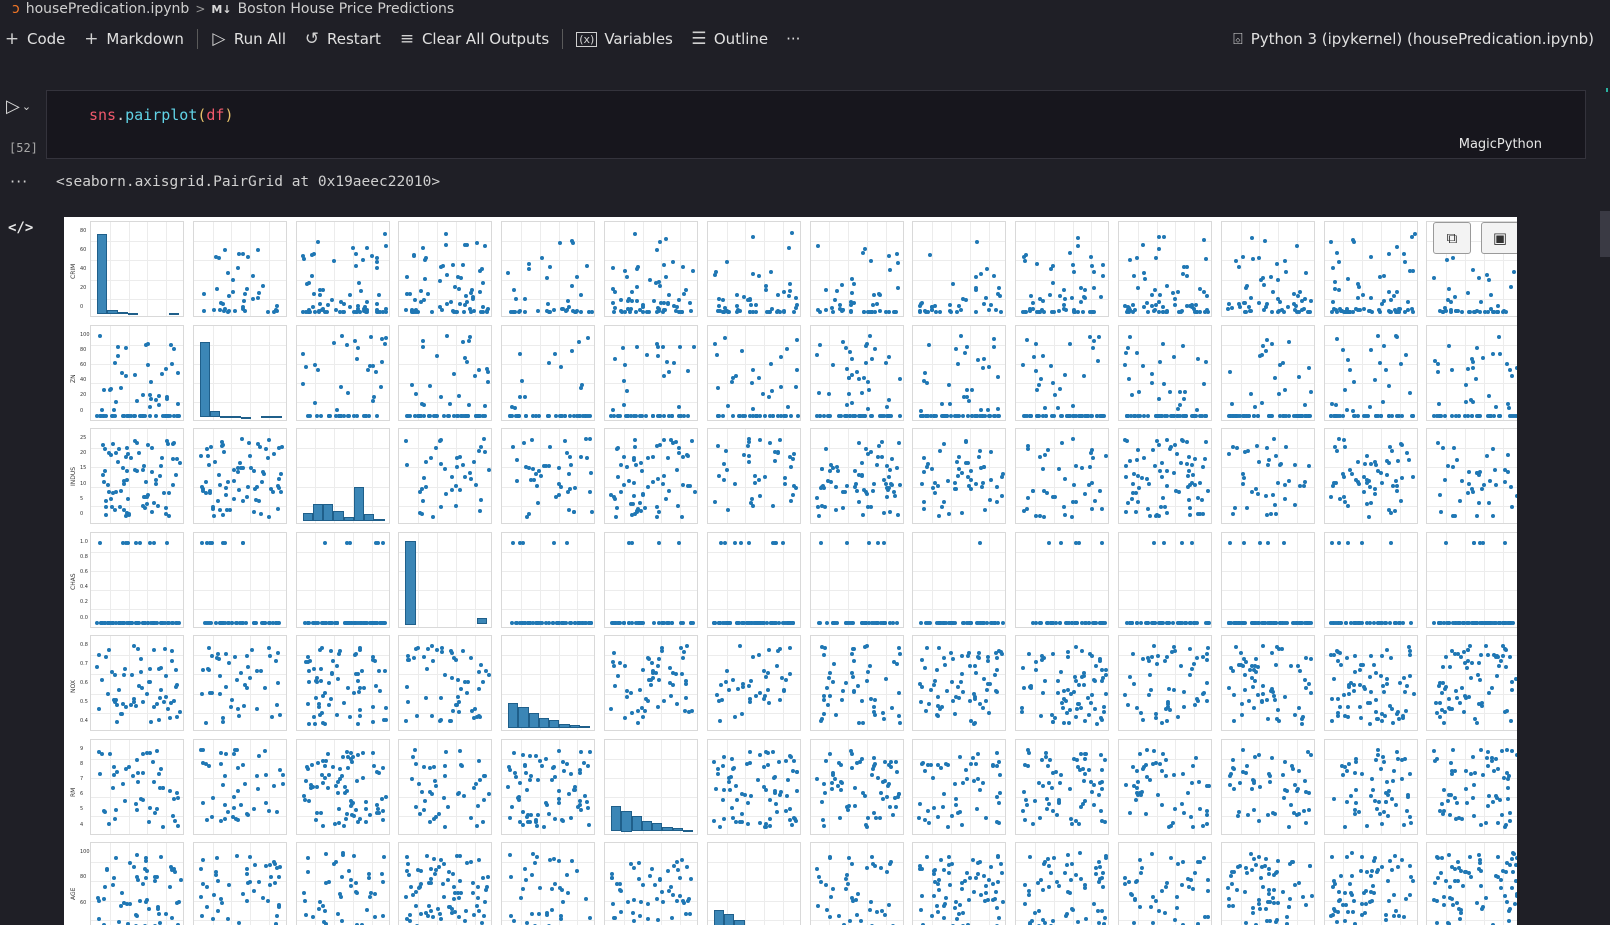  Describe the element at coordinates (624, 39) in the screenshot. I see `variables-button: (x) Variables` at that location.